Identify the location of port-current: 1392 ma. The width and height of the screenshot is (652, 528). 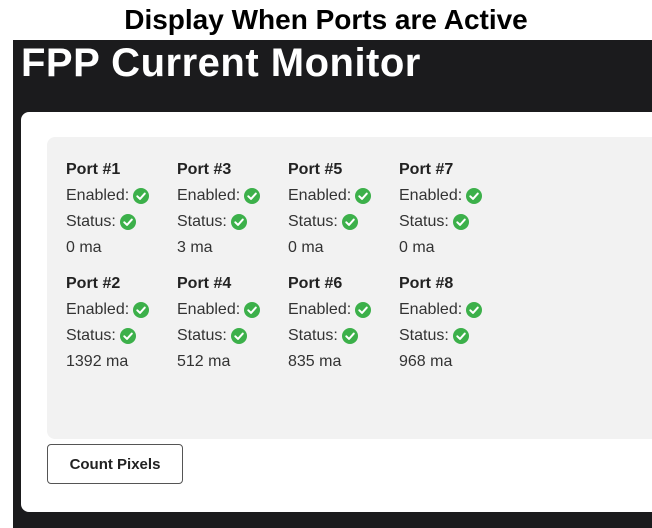
(97, 361).